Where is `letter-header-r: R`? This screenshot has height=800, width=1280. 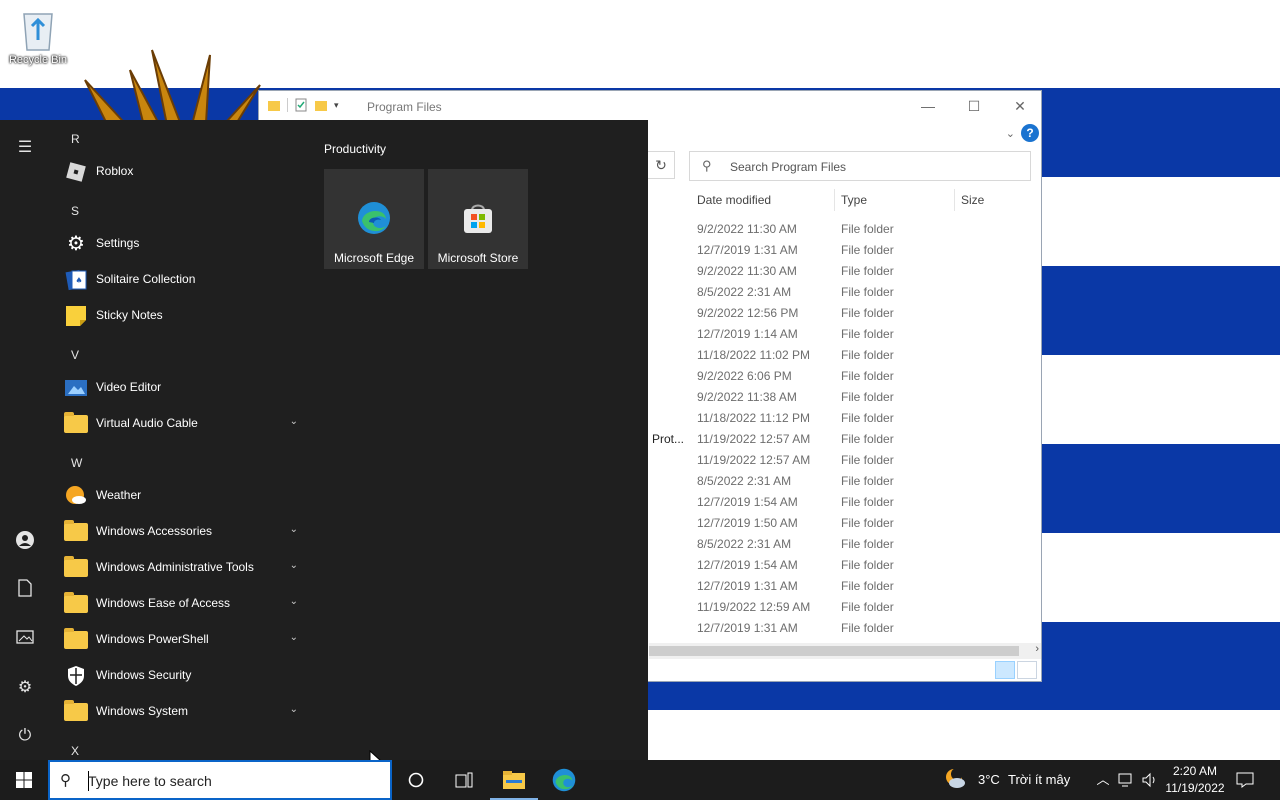 letter-header-r: R is located at coordinates (75, 139).